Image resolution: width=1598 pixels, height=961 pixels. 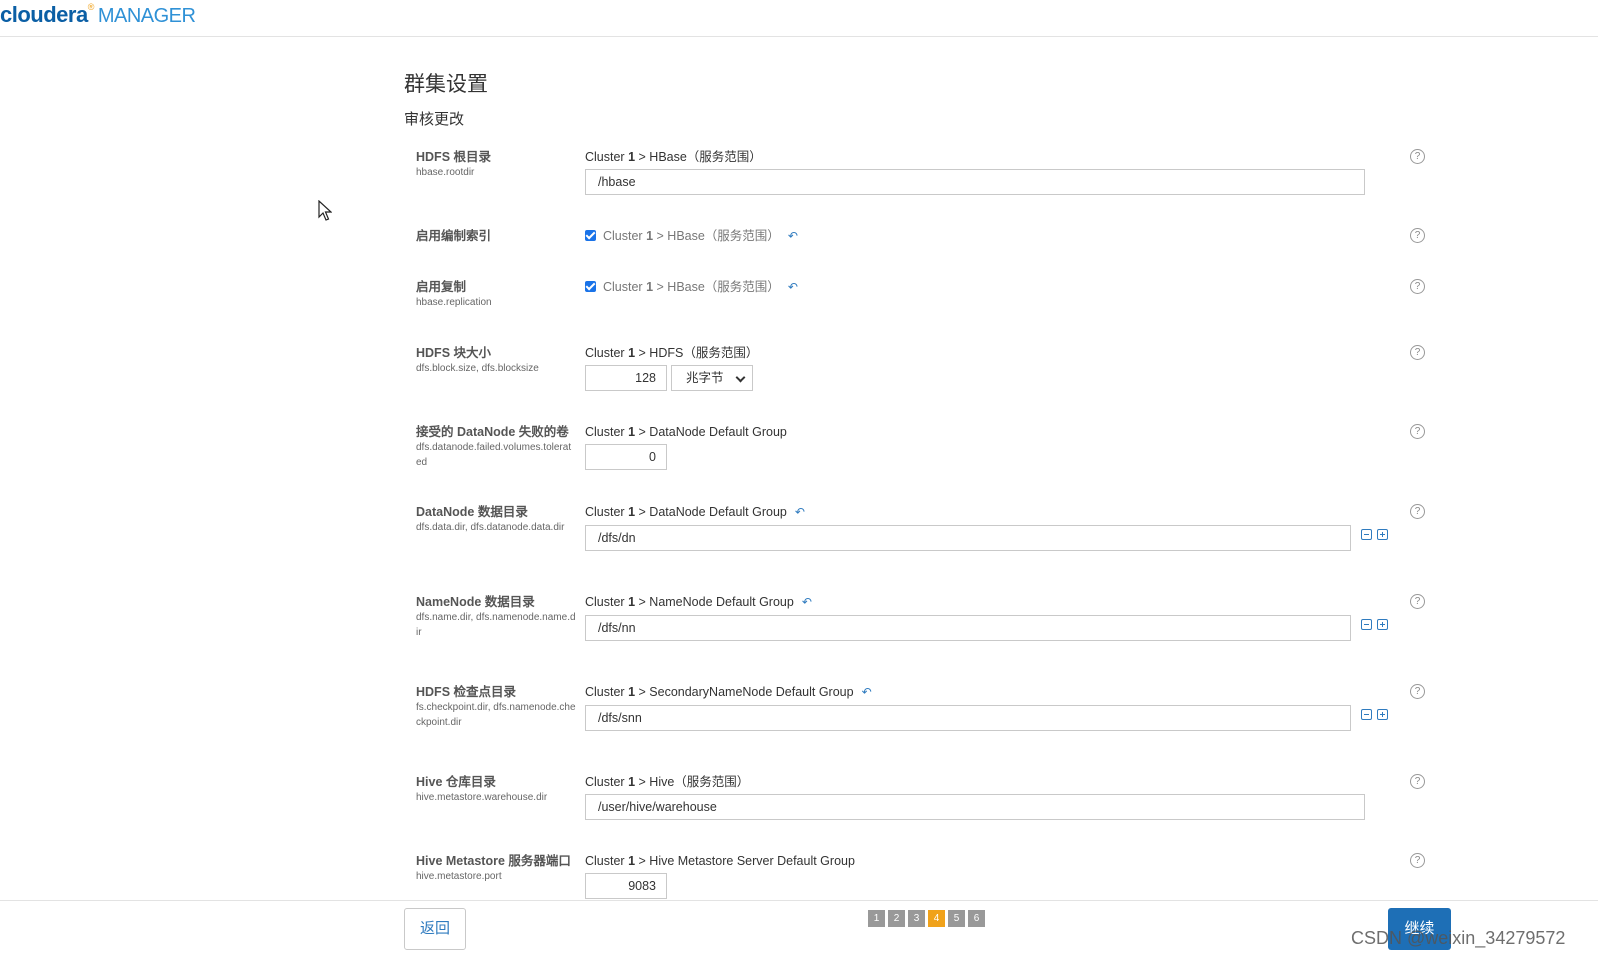 I want to click on hive-warehouse-dir-input: /user/hive/warehouse, so click(x=975, y=807).